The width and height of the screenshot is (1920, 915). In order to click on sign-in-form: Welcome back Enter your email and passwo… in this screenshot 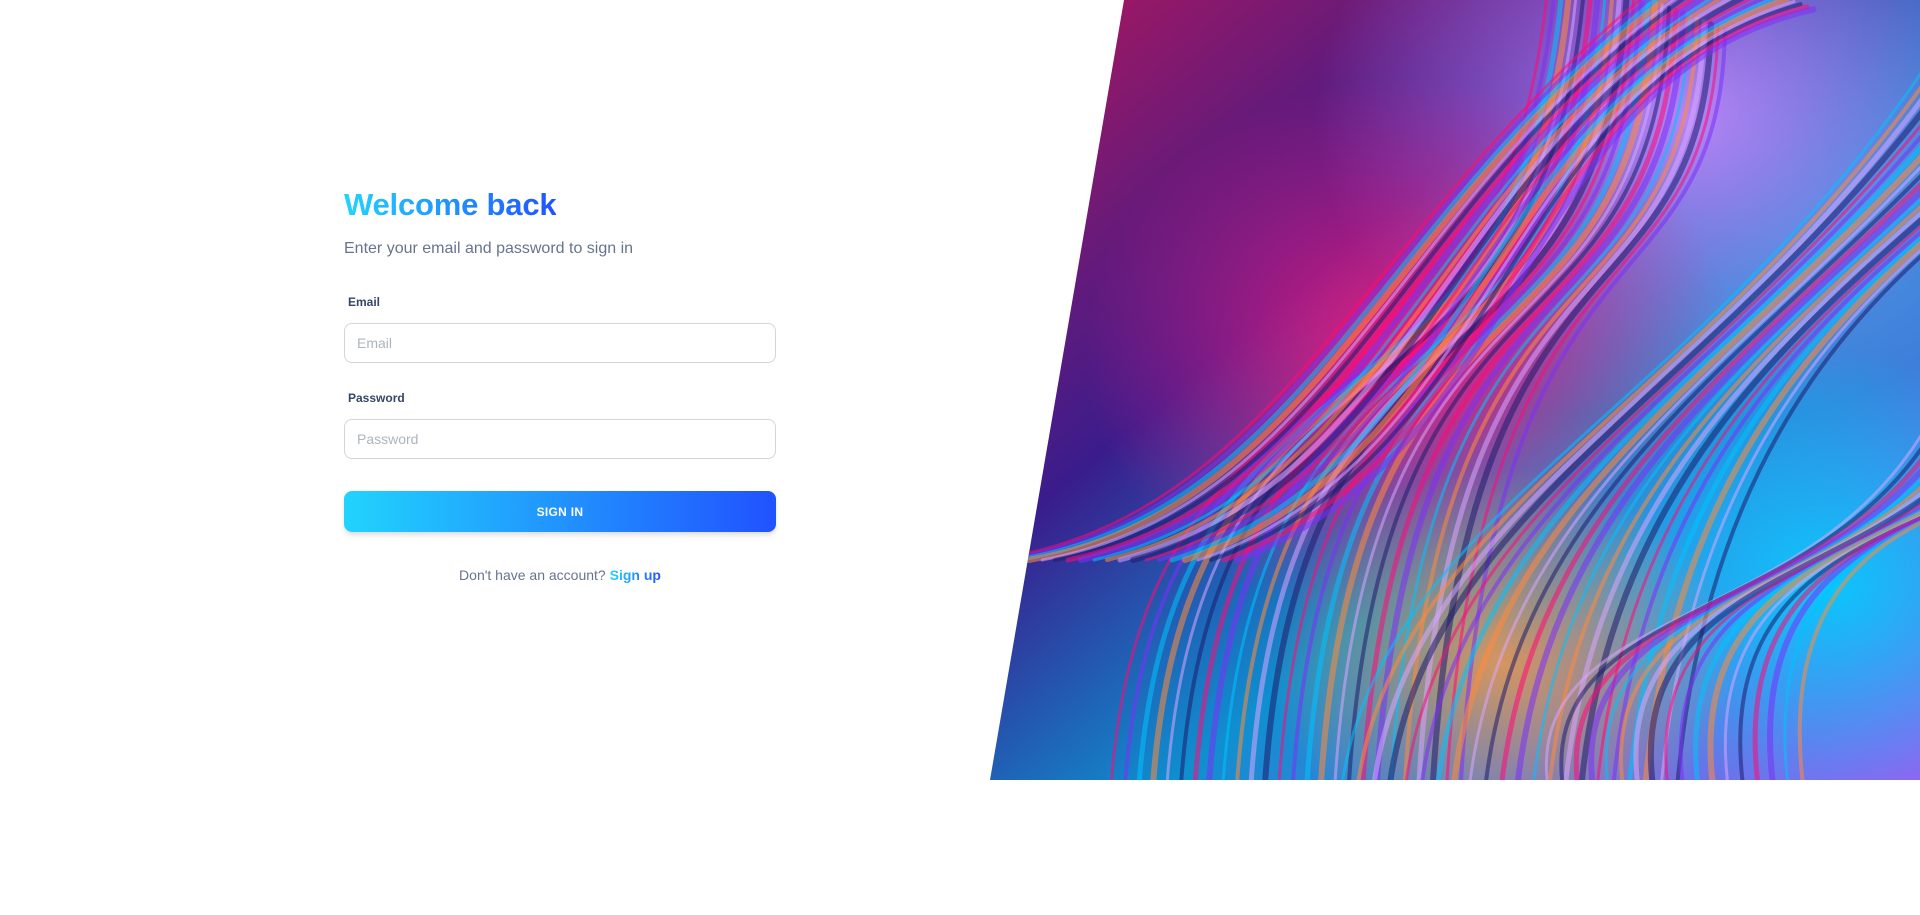, I will do `click(560, 382)`.